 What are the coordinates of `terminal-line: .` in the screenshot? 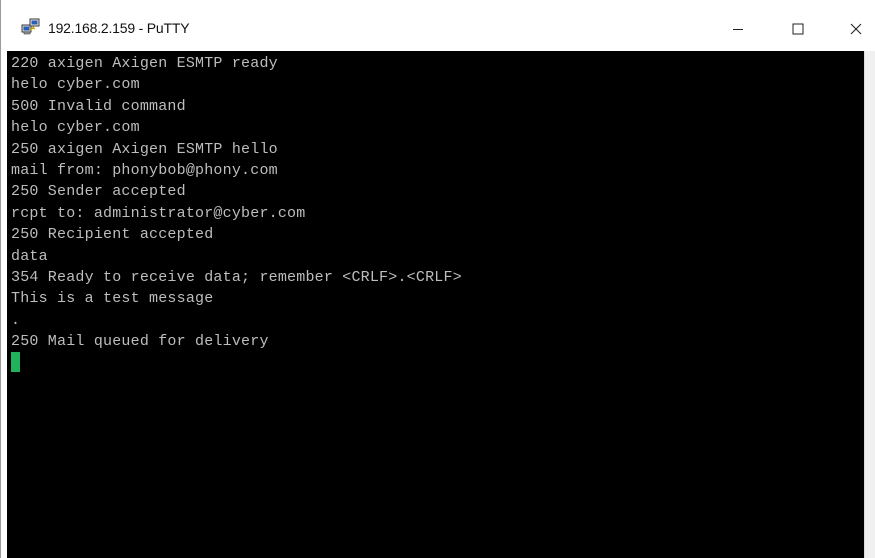 It's located at (16, 320).